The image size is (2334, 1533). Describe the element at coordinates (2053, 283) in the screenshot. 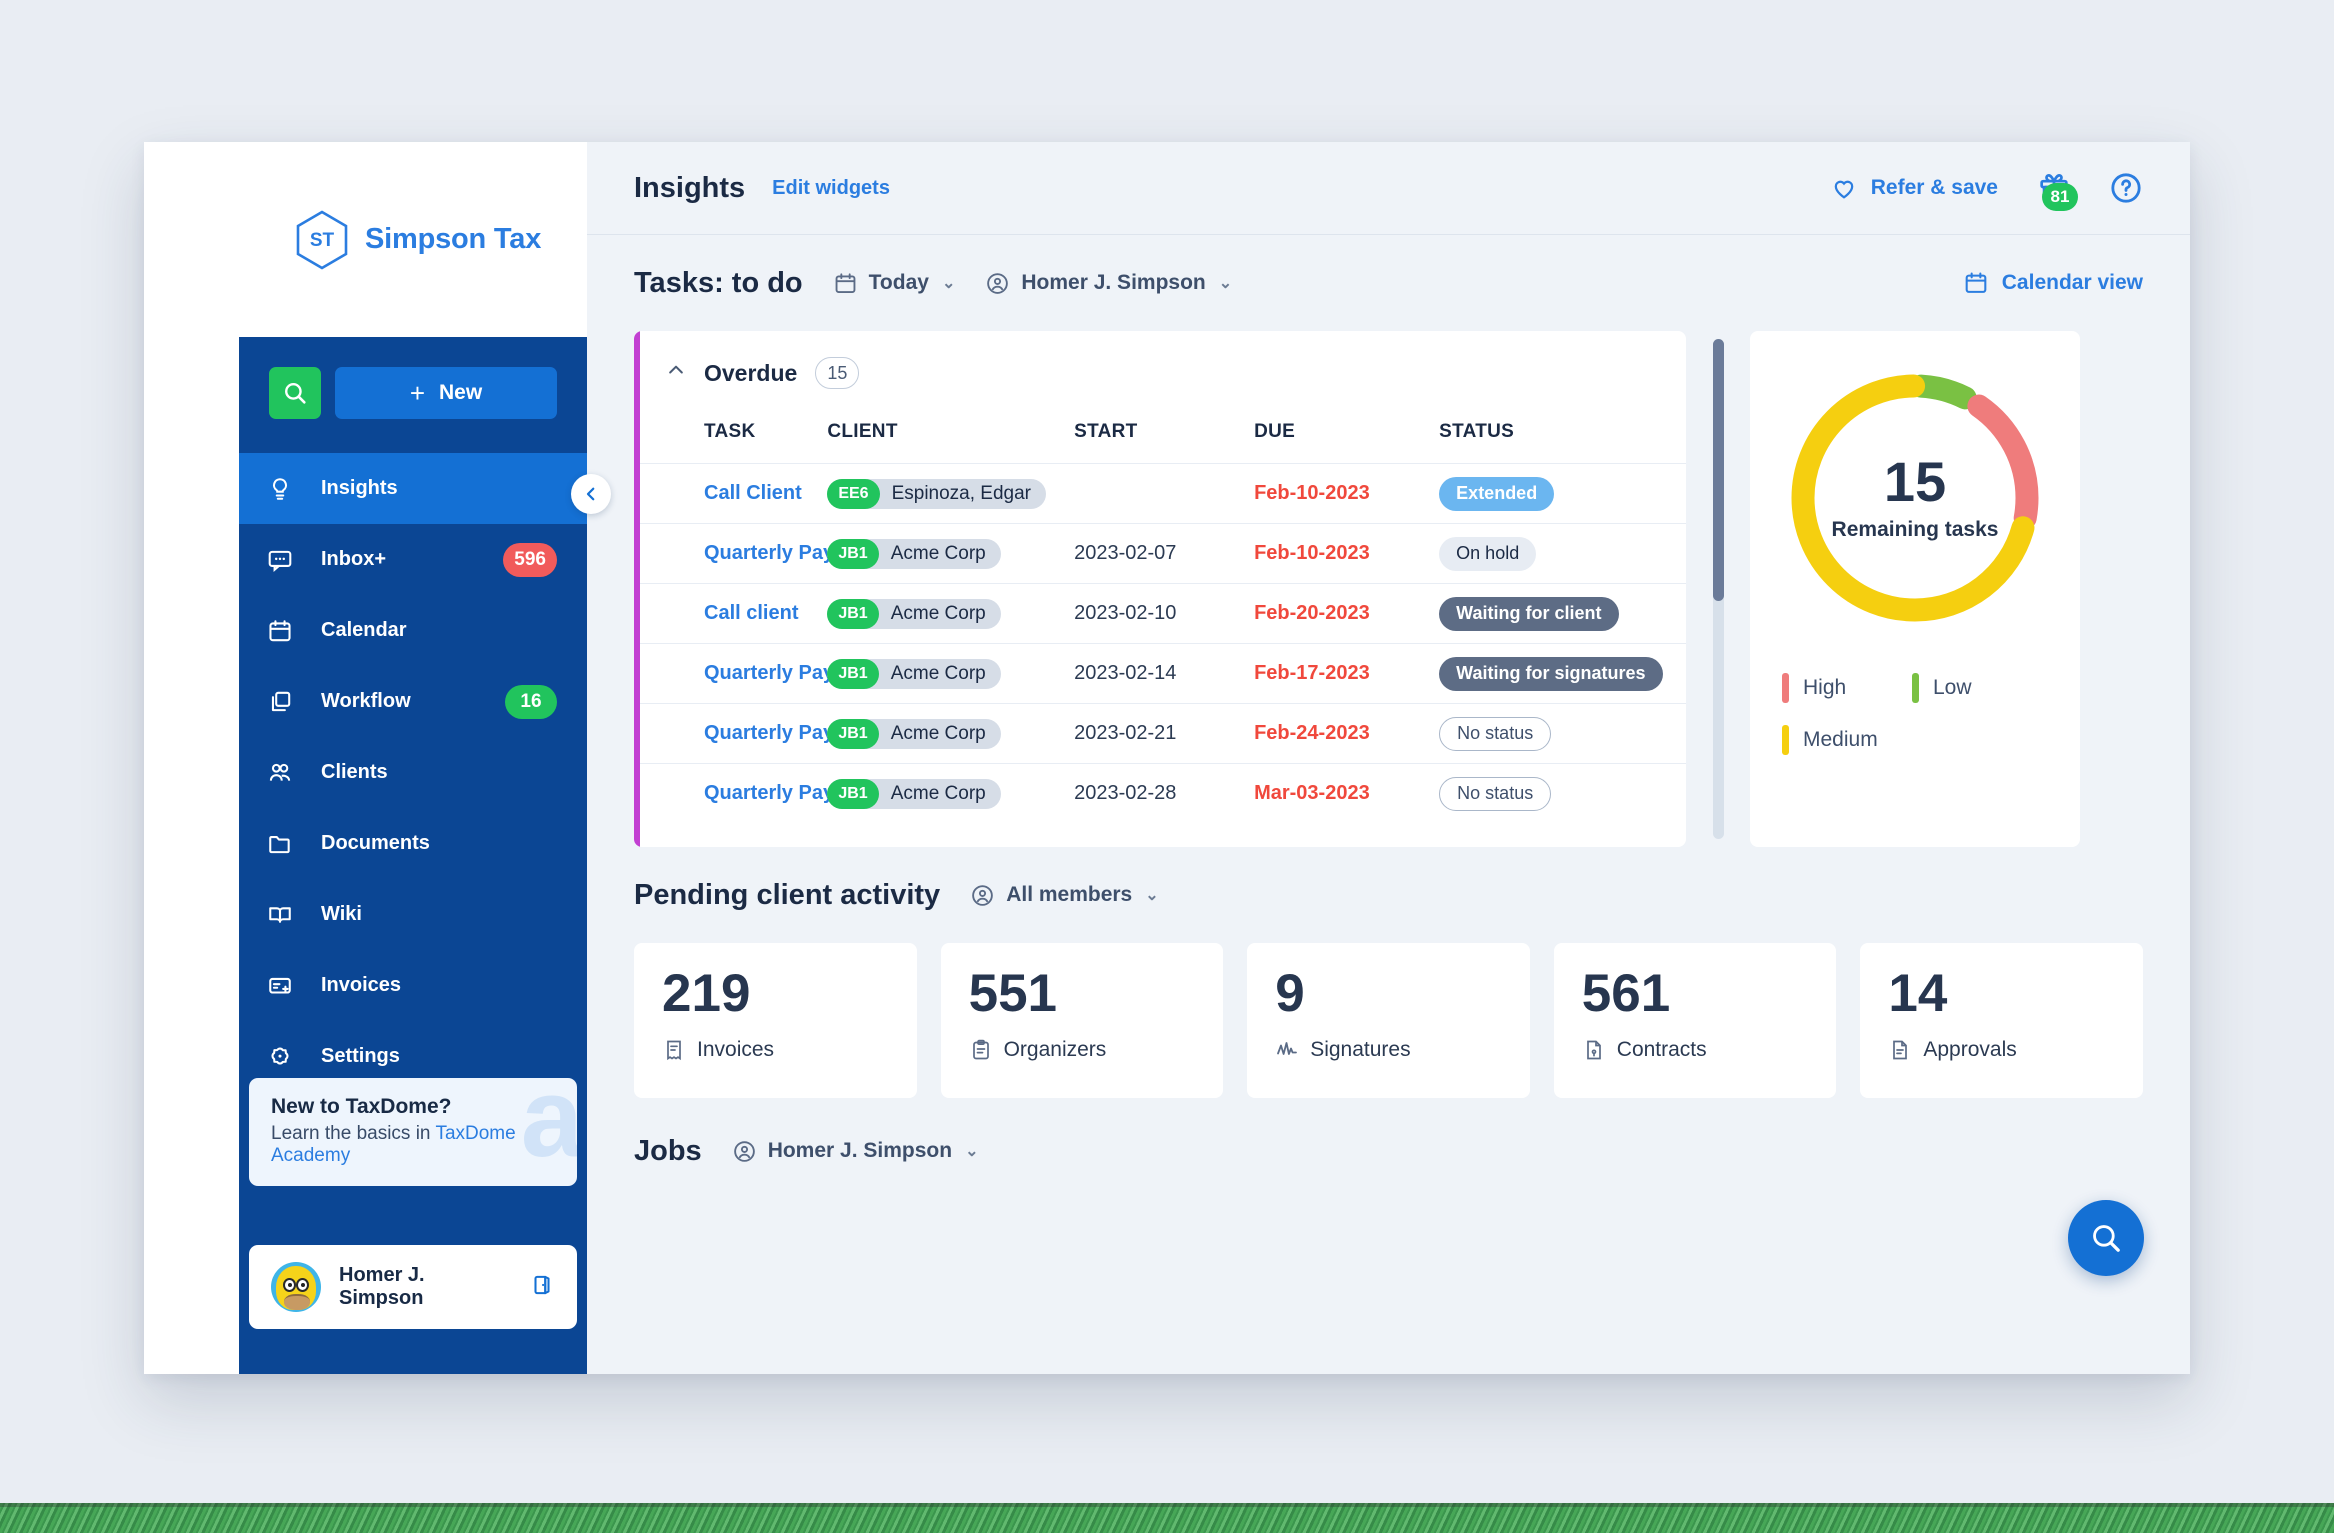

I see `calendar-view-button: Calendar view` at that location.